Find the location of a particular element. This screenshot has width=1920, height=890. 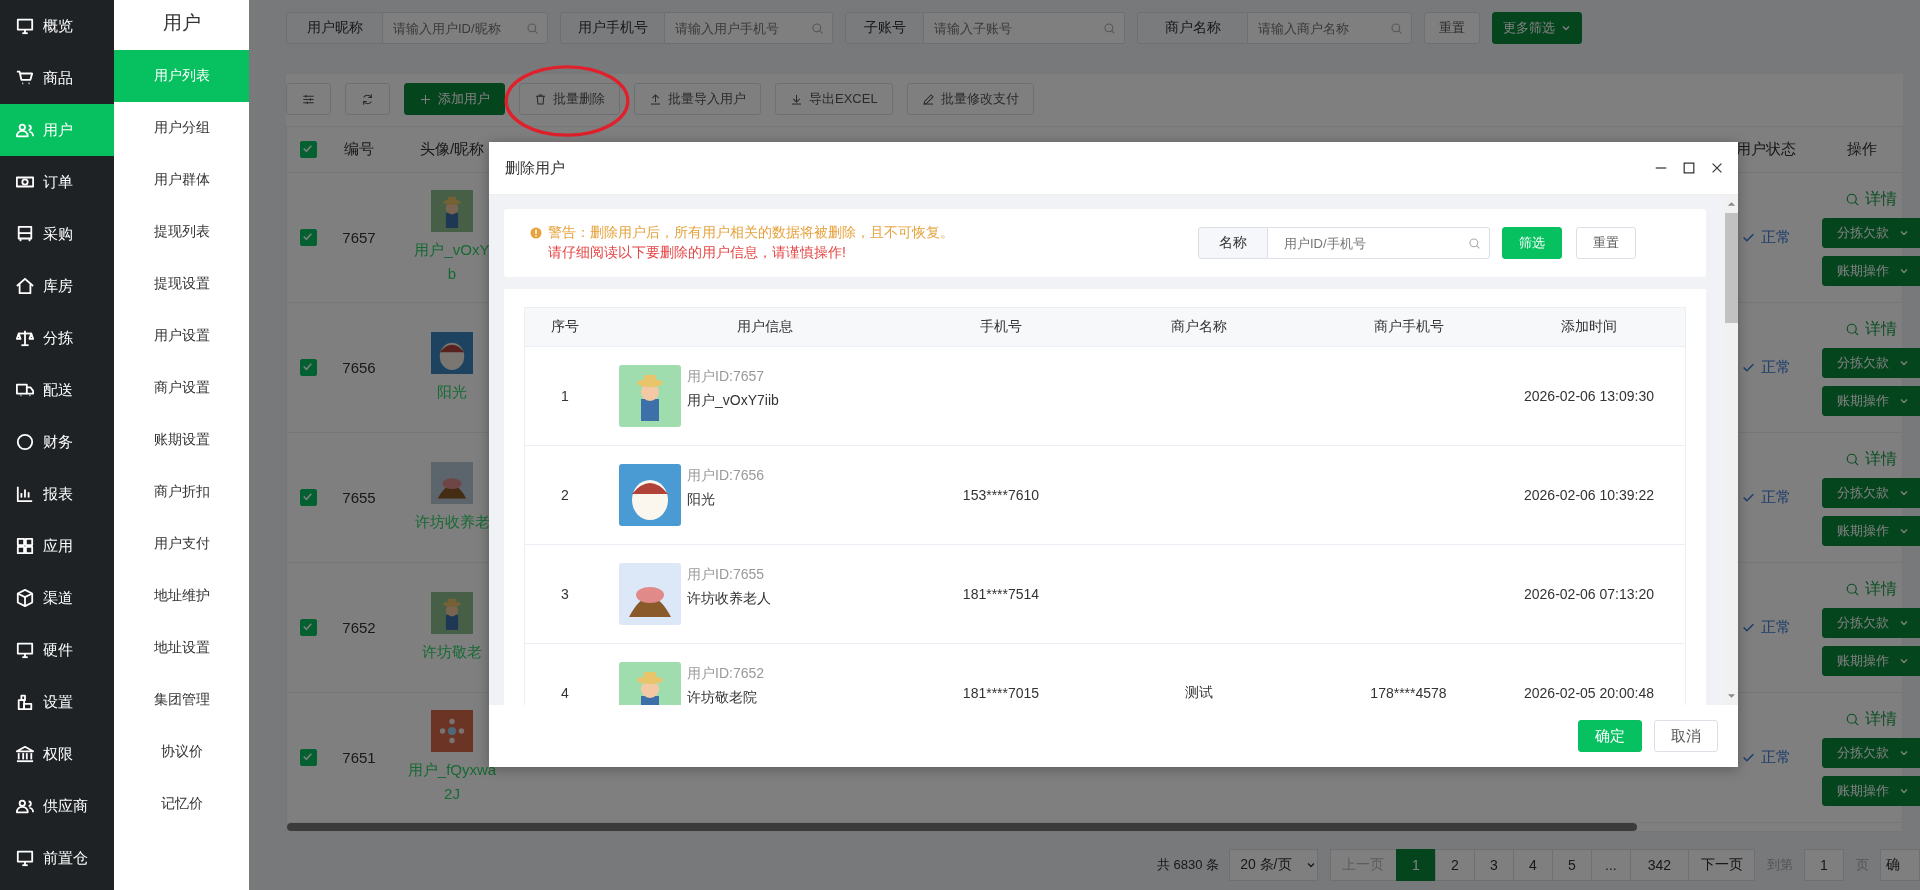

nav-item: 设置 is located at coordinates (57, 702).